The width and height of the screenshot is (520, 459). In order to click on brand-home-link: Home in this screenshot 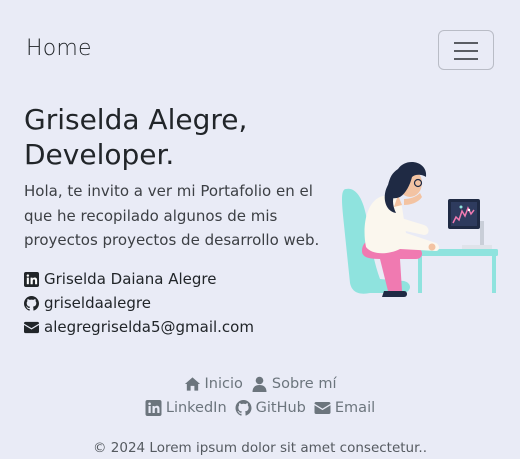, I will do `click(59, 48)`.